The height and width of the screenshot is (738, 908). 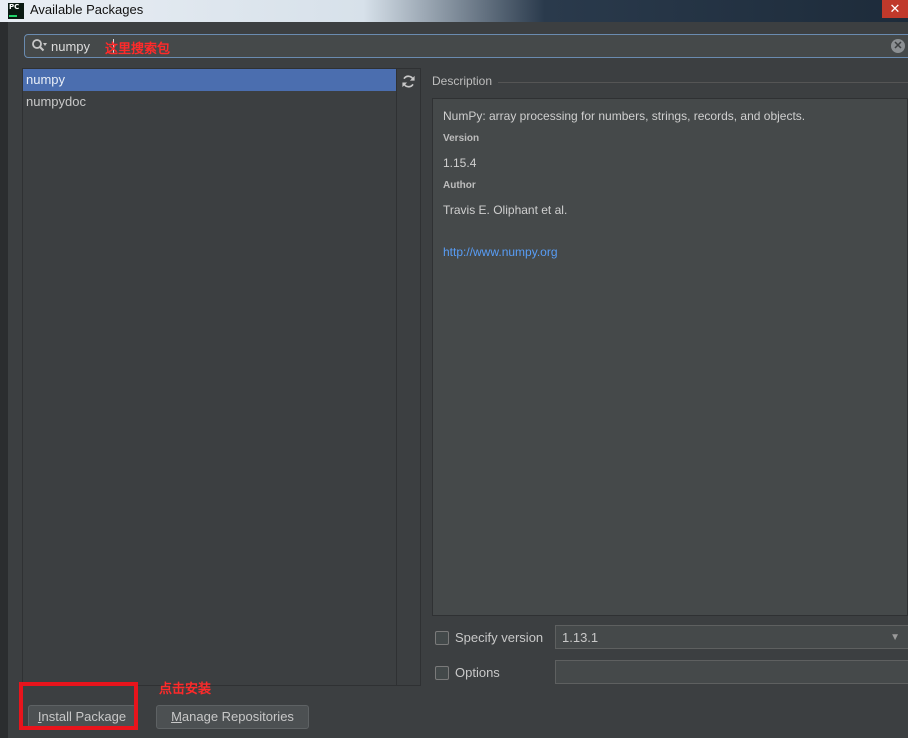 I want to click on author-heading: Author, so click(x=459, y=185).